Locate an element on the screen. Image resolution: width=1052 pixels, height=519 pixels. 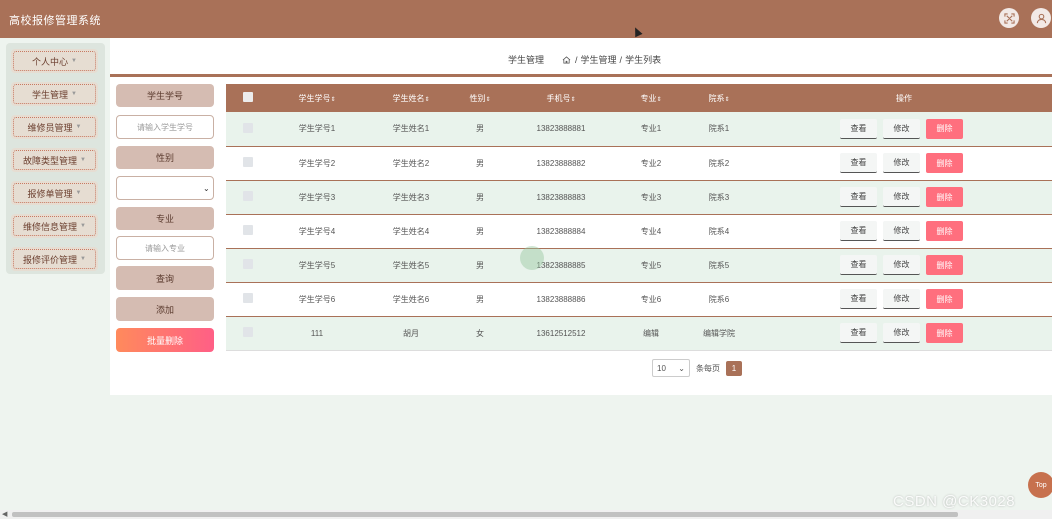
student-no-input is located at coordinates (165, 127).